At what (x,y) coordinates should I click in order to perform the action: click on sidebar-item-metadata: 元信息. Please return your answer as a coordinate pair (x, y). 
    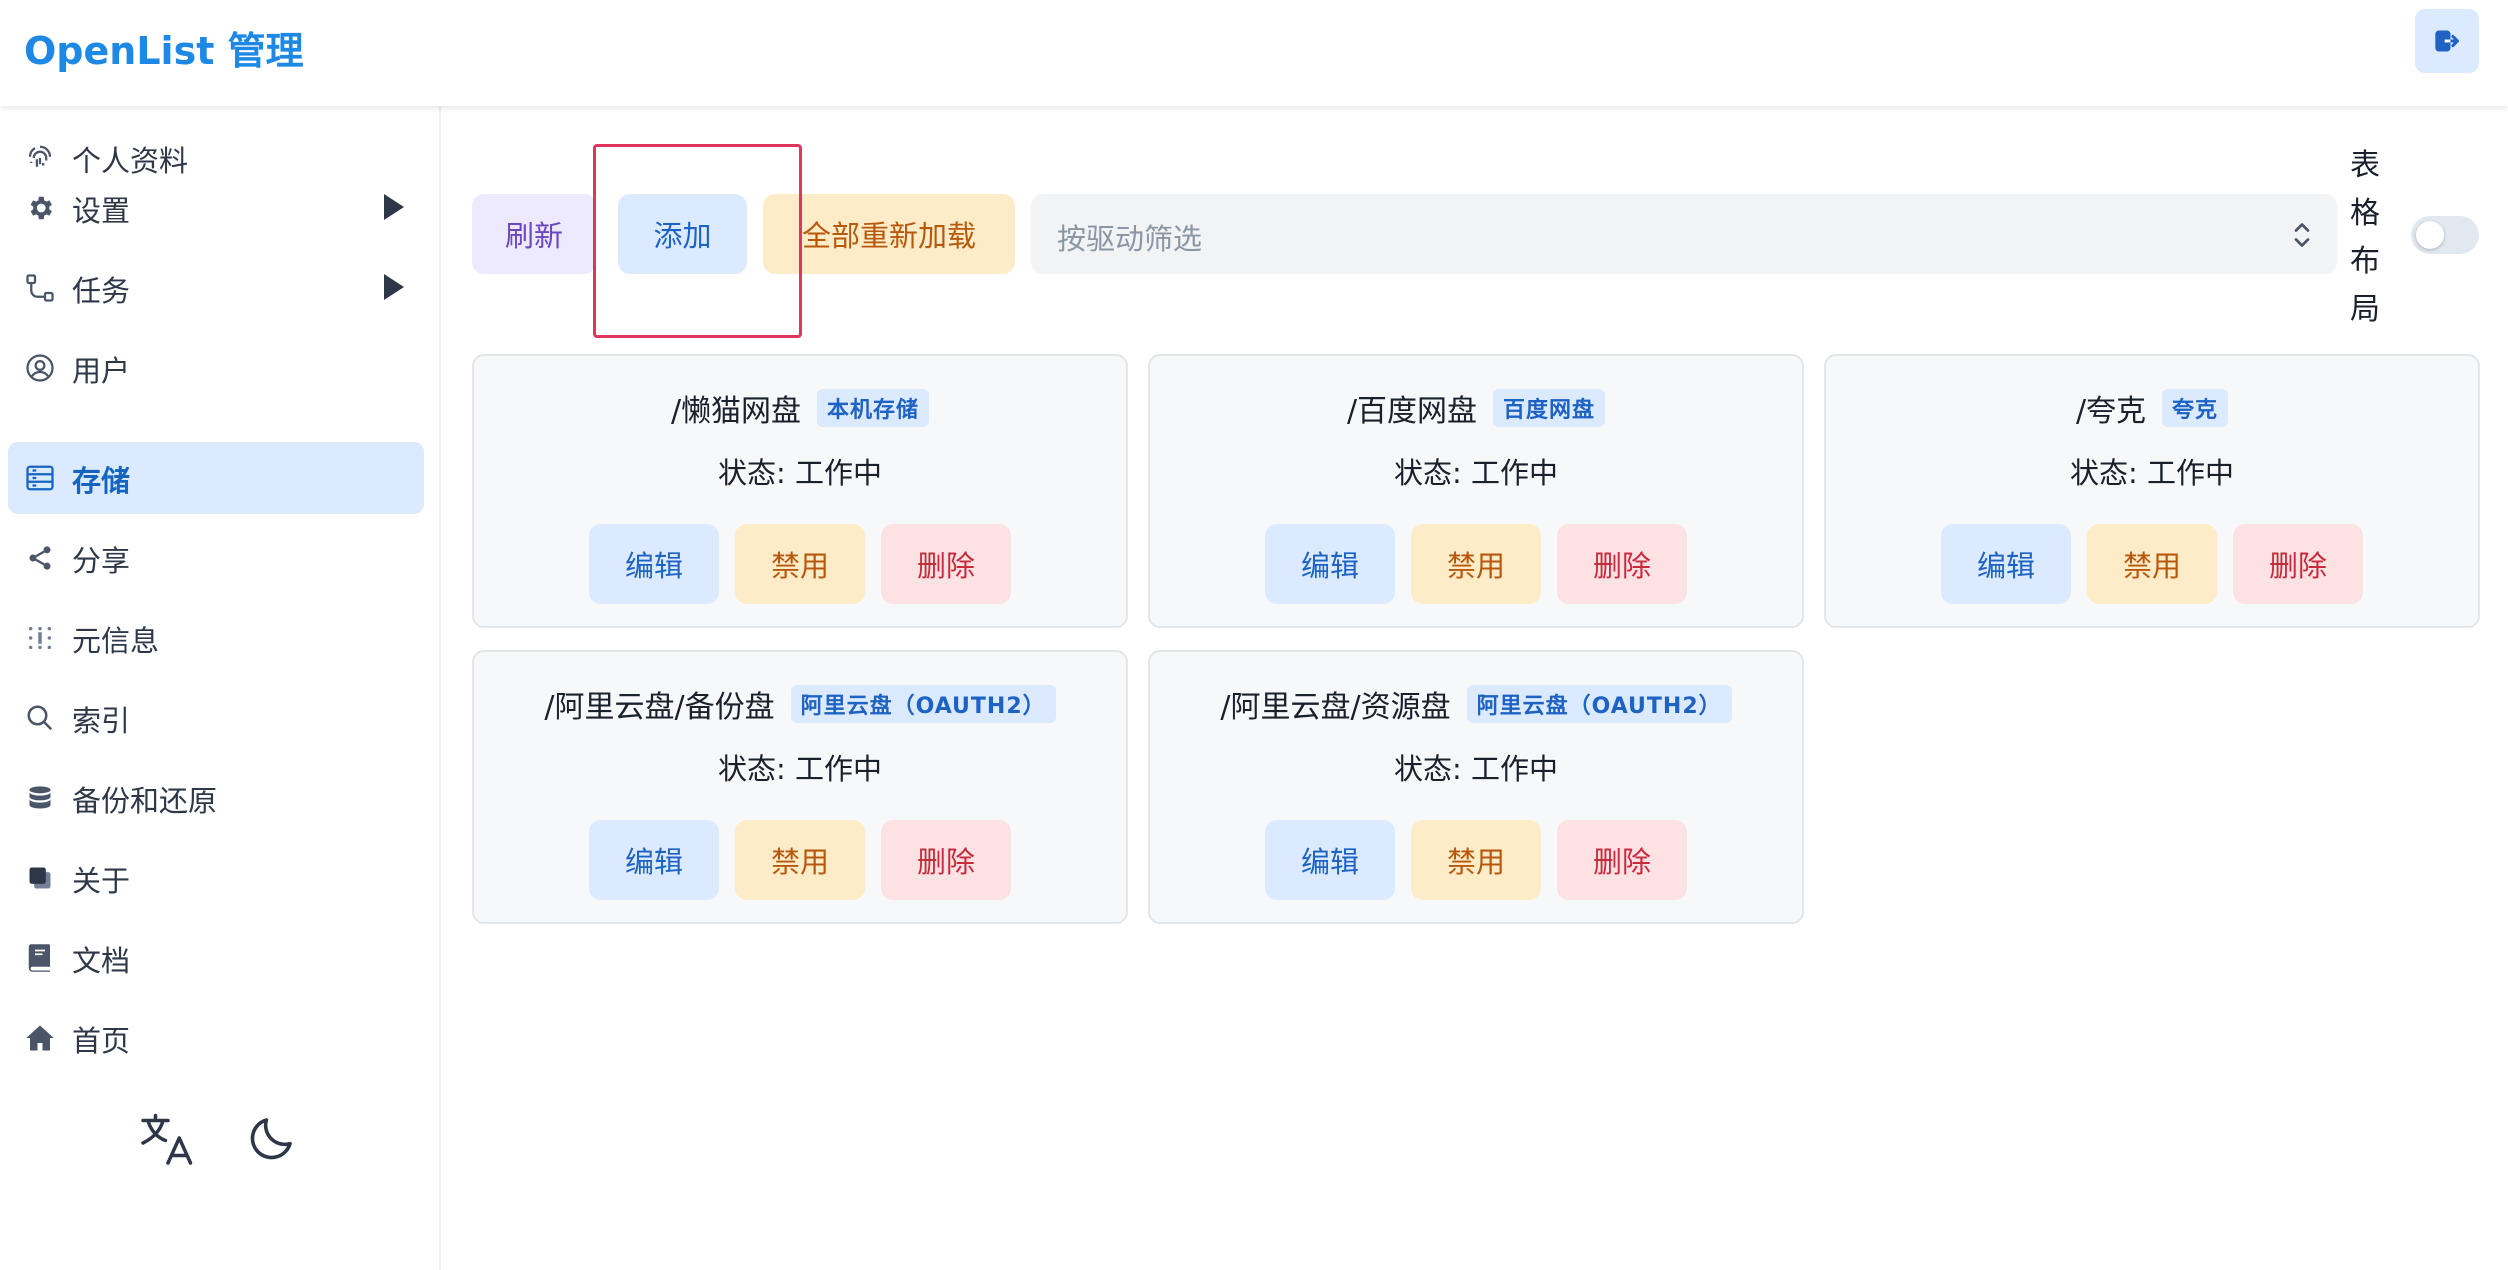
    Looking at the image, I should click on (216, 638).